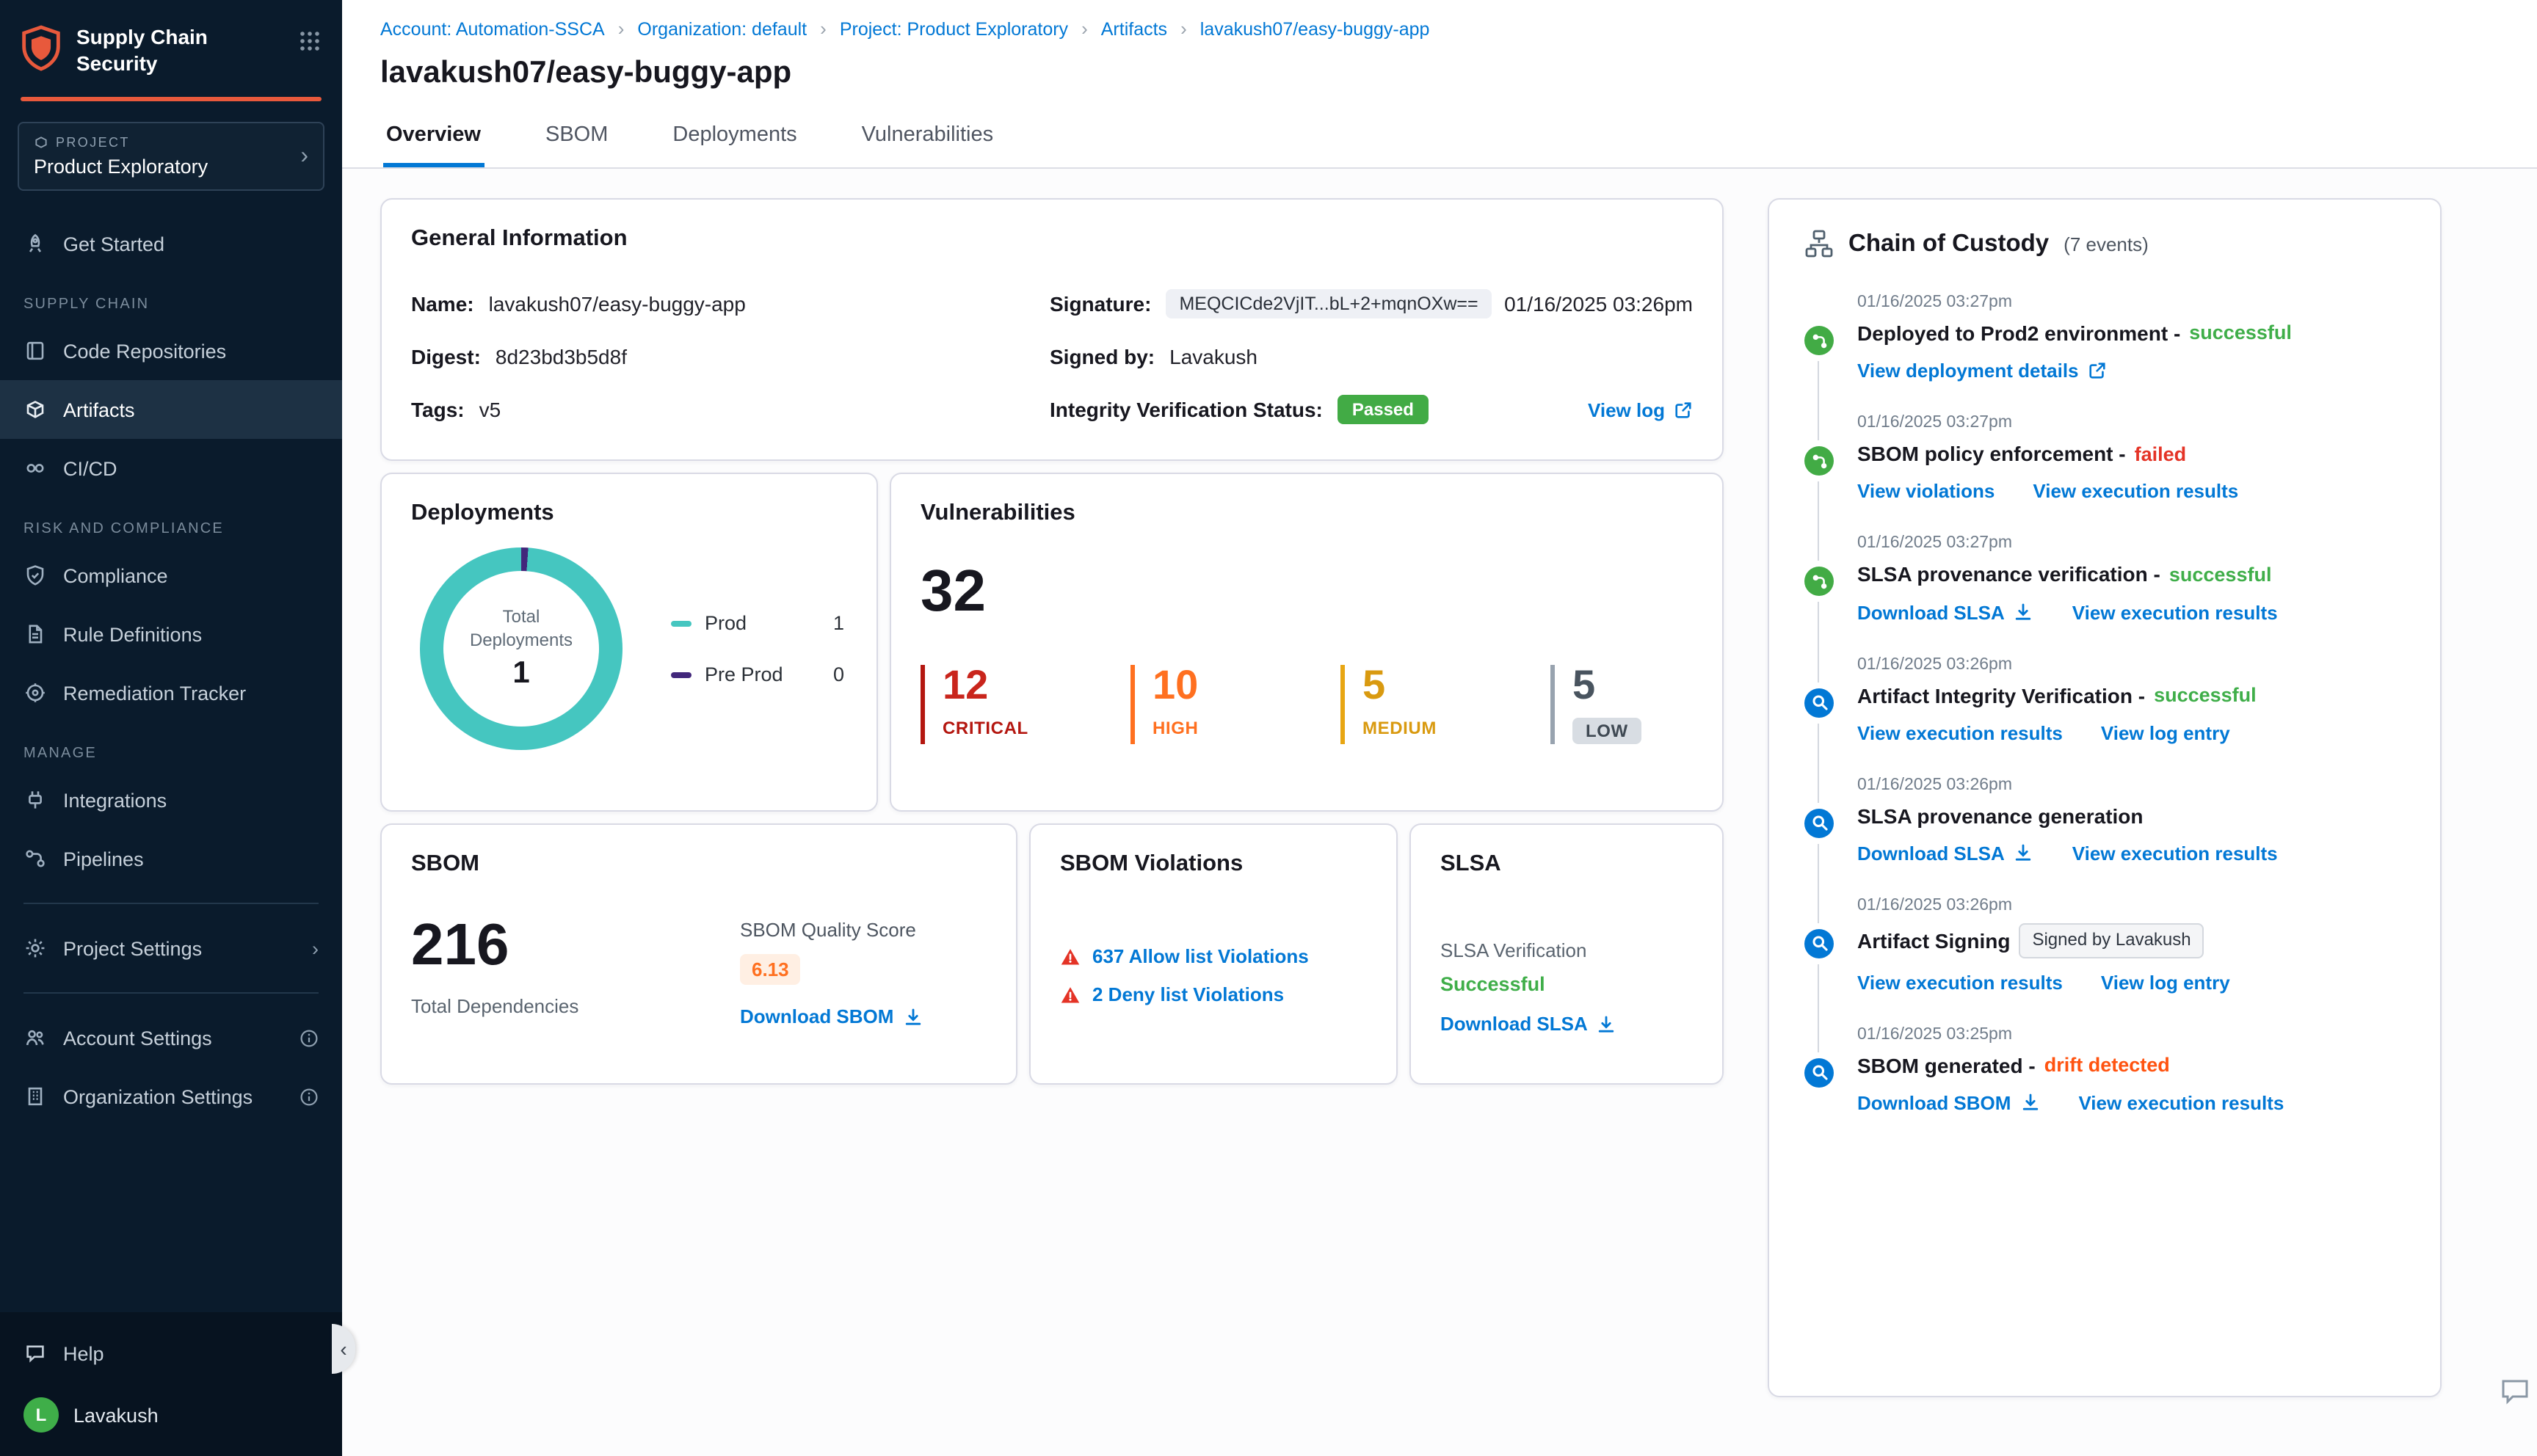 The height and width of the screenshot is (1456, 2537). What do you see at coordinates (60, 754) in the screenshot?
I see `sidebar-section-manage: MANAGE` at bounding box center [60, 754].